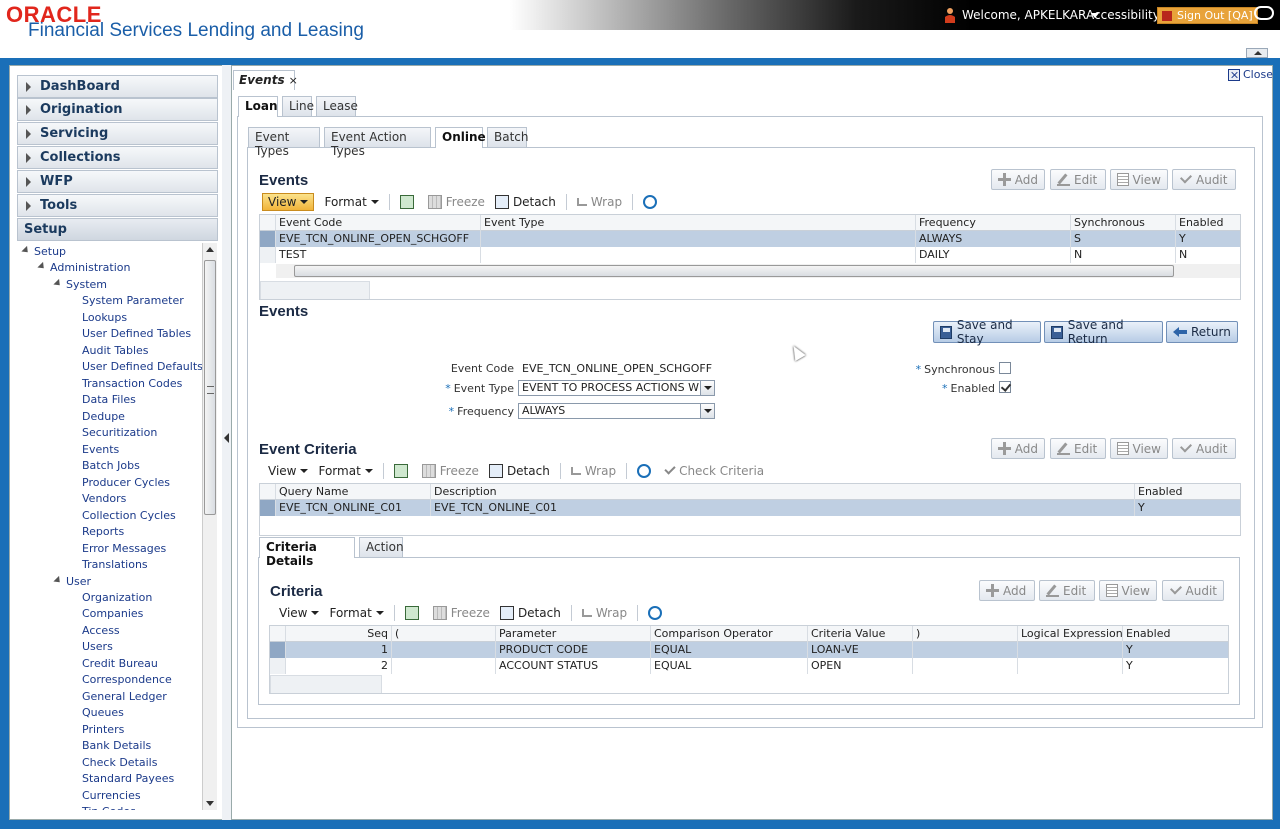 This screenshot has height=829, width=1280. What do you see at coordinates (120, 663) in the screenshot?
I see `tree-item: Credit Bureau` at bounding box center [120, 663].